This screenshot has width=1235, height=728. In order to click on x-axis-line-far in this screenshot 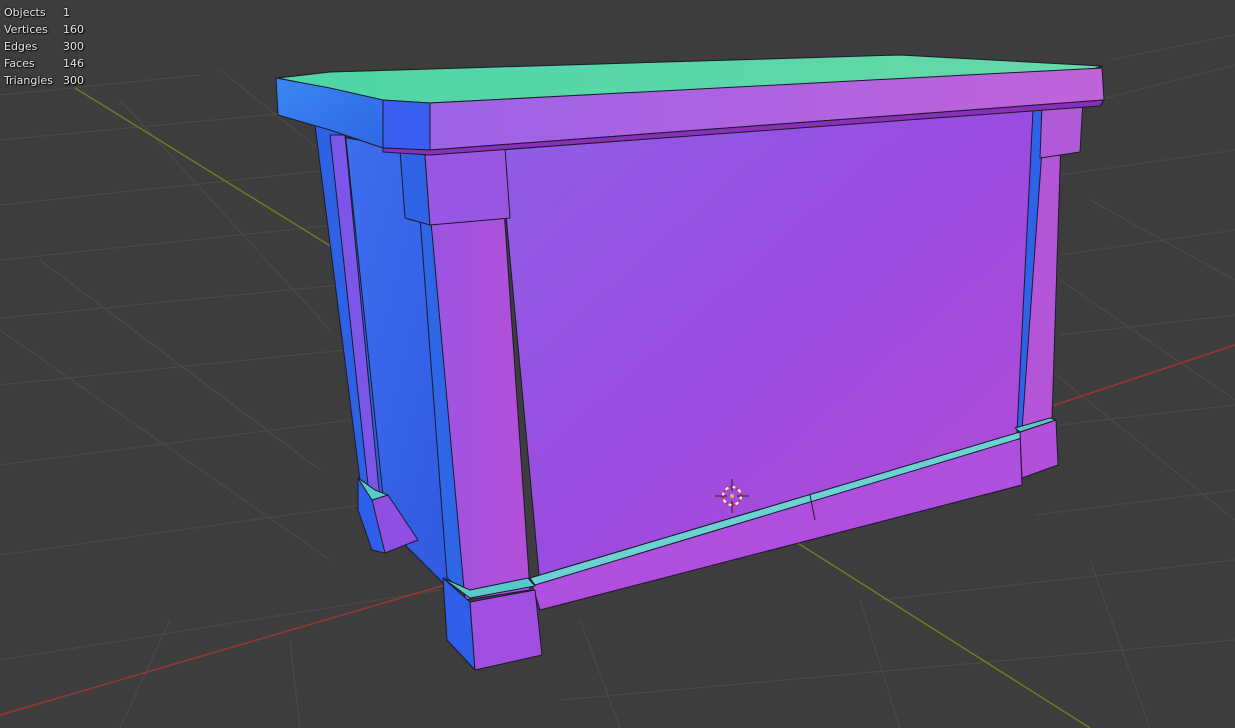, I will do `click(1137, 377)`.